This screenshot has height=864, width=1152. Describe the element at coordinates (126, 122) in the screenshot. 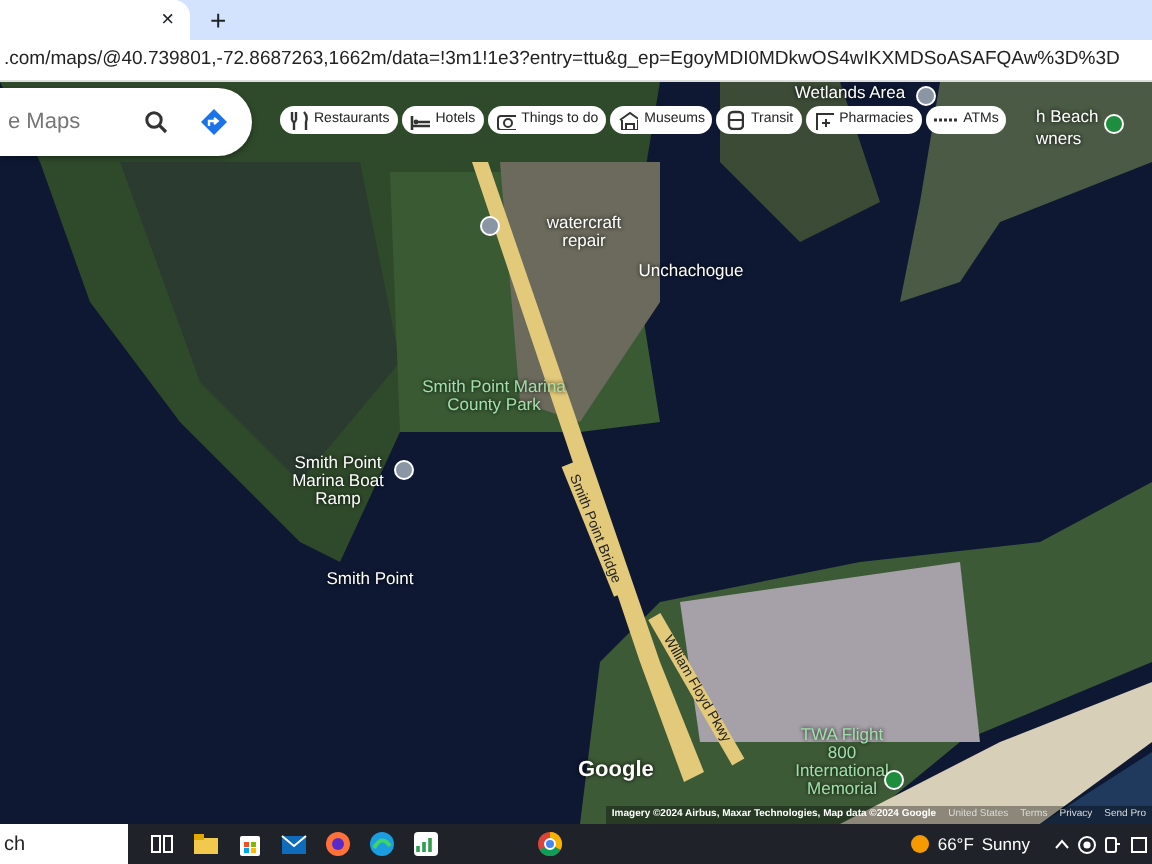

I see `search-field: e Maps` at that location.